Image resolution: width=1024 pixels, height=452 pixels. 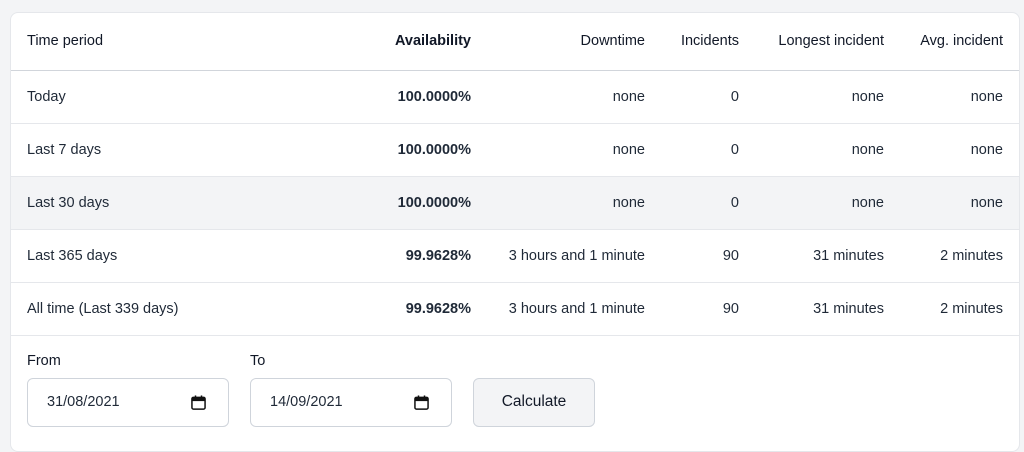 What do you see at coordinates (103, 308) in the screenshot?
I see `cell-period: All time (Last 339 days)` at bounding box center [103, 308].